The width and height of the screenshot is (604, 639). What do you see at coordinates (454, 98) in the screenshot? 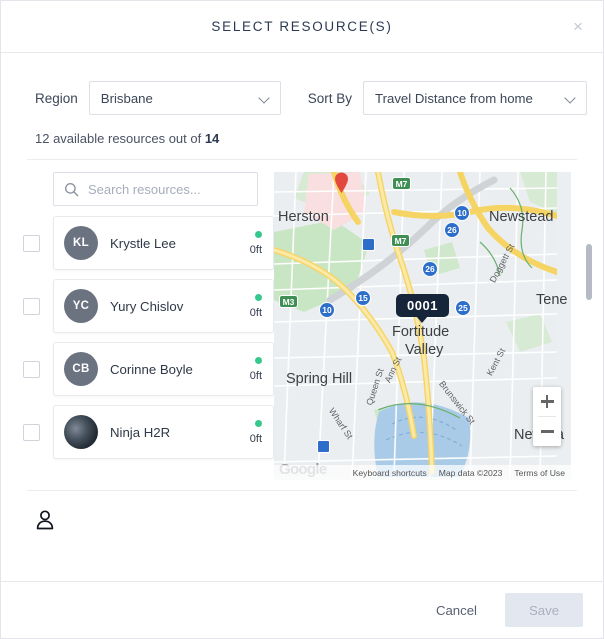
I see `sortby-select-value: Travel Distance from home` at bounding box center [454, 98].